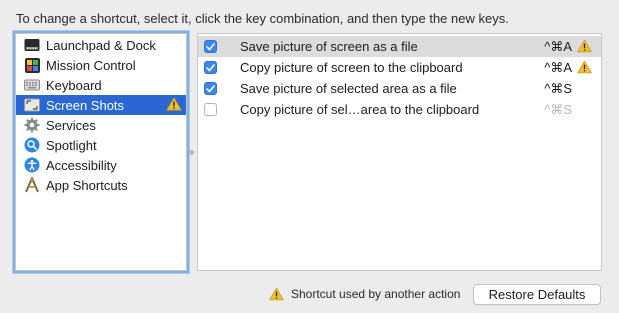  What do you see at coordinates (191, 152) in the screenshot?
I see `split-view-handle` at bounding box center [191, 152].